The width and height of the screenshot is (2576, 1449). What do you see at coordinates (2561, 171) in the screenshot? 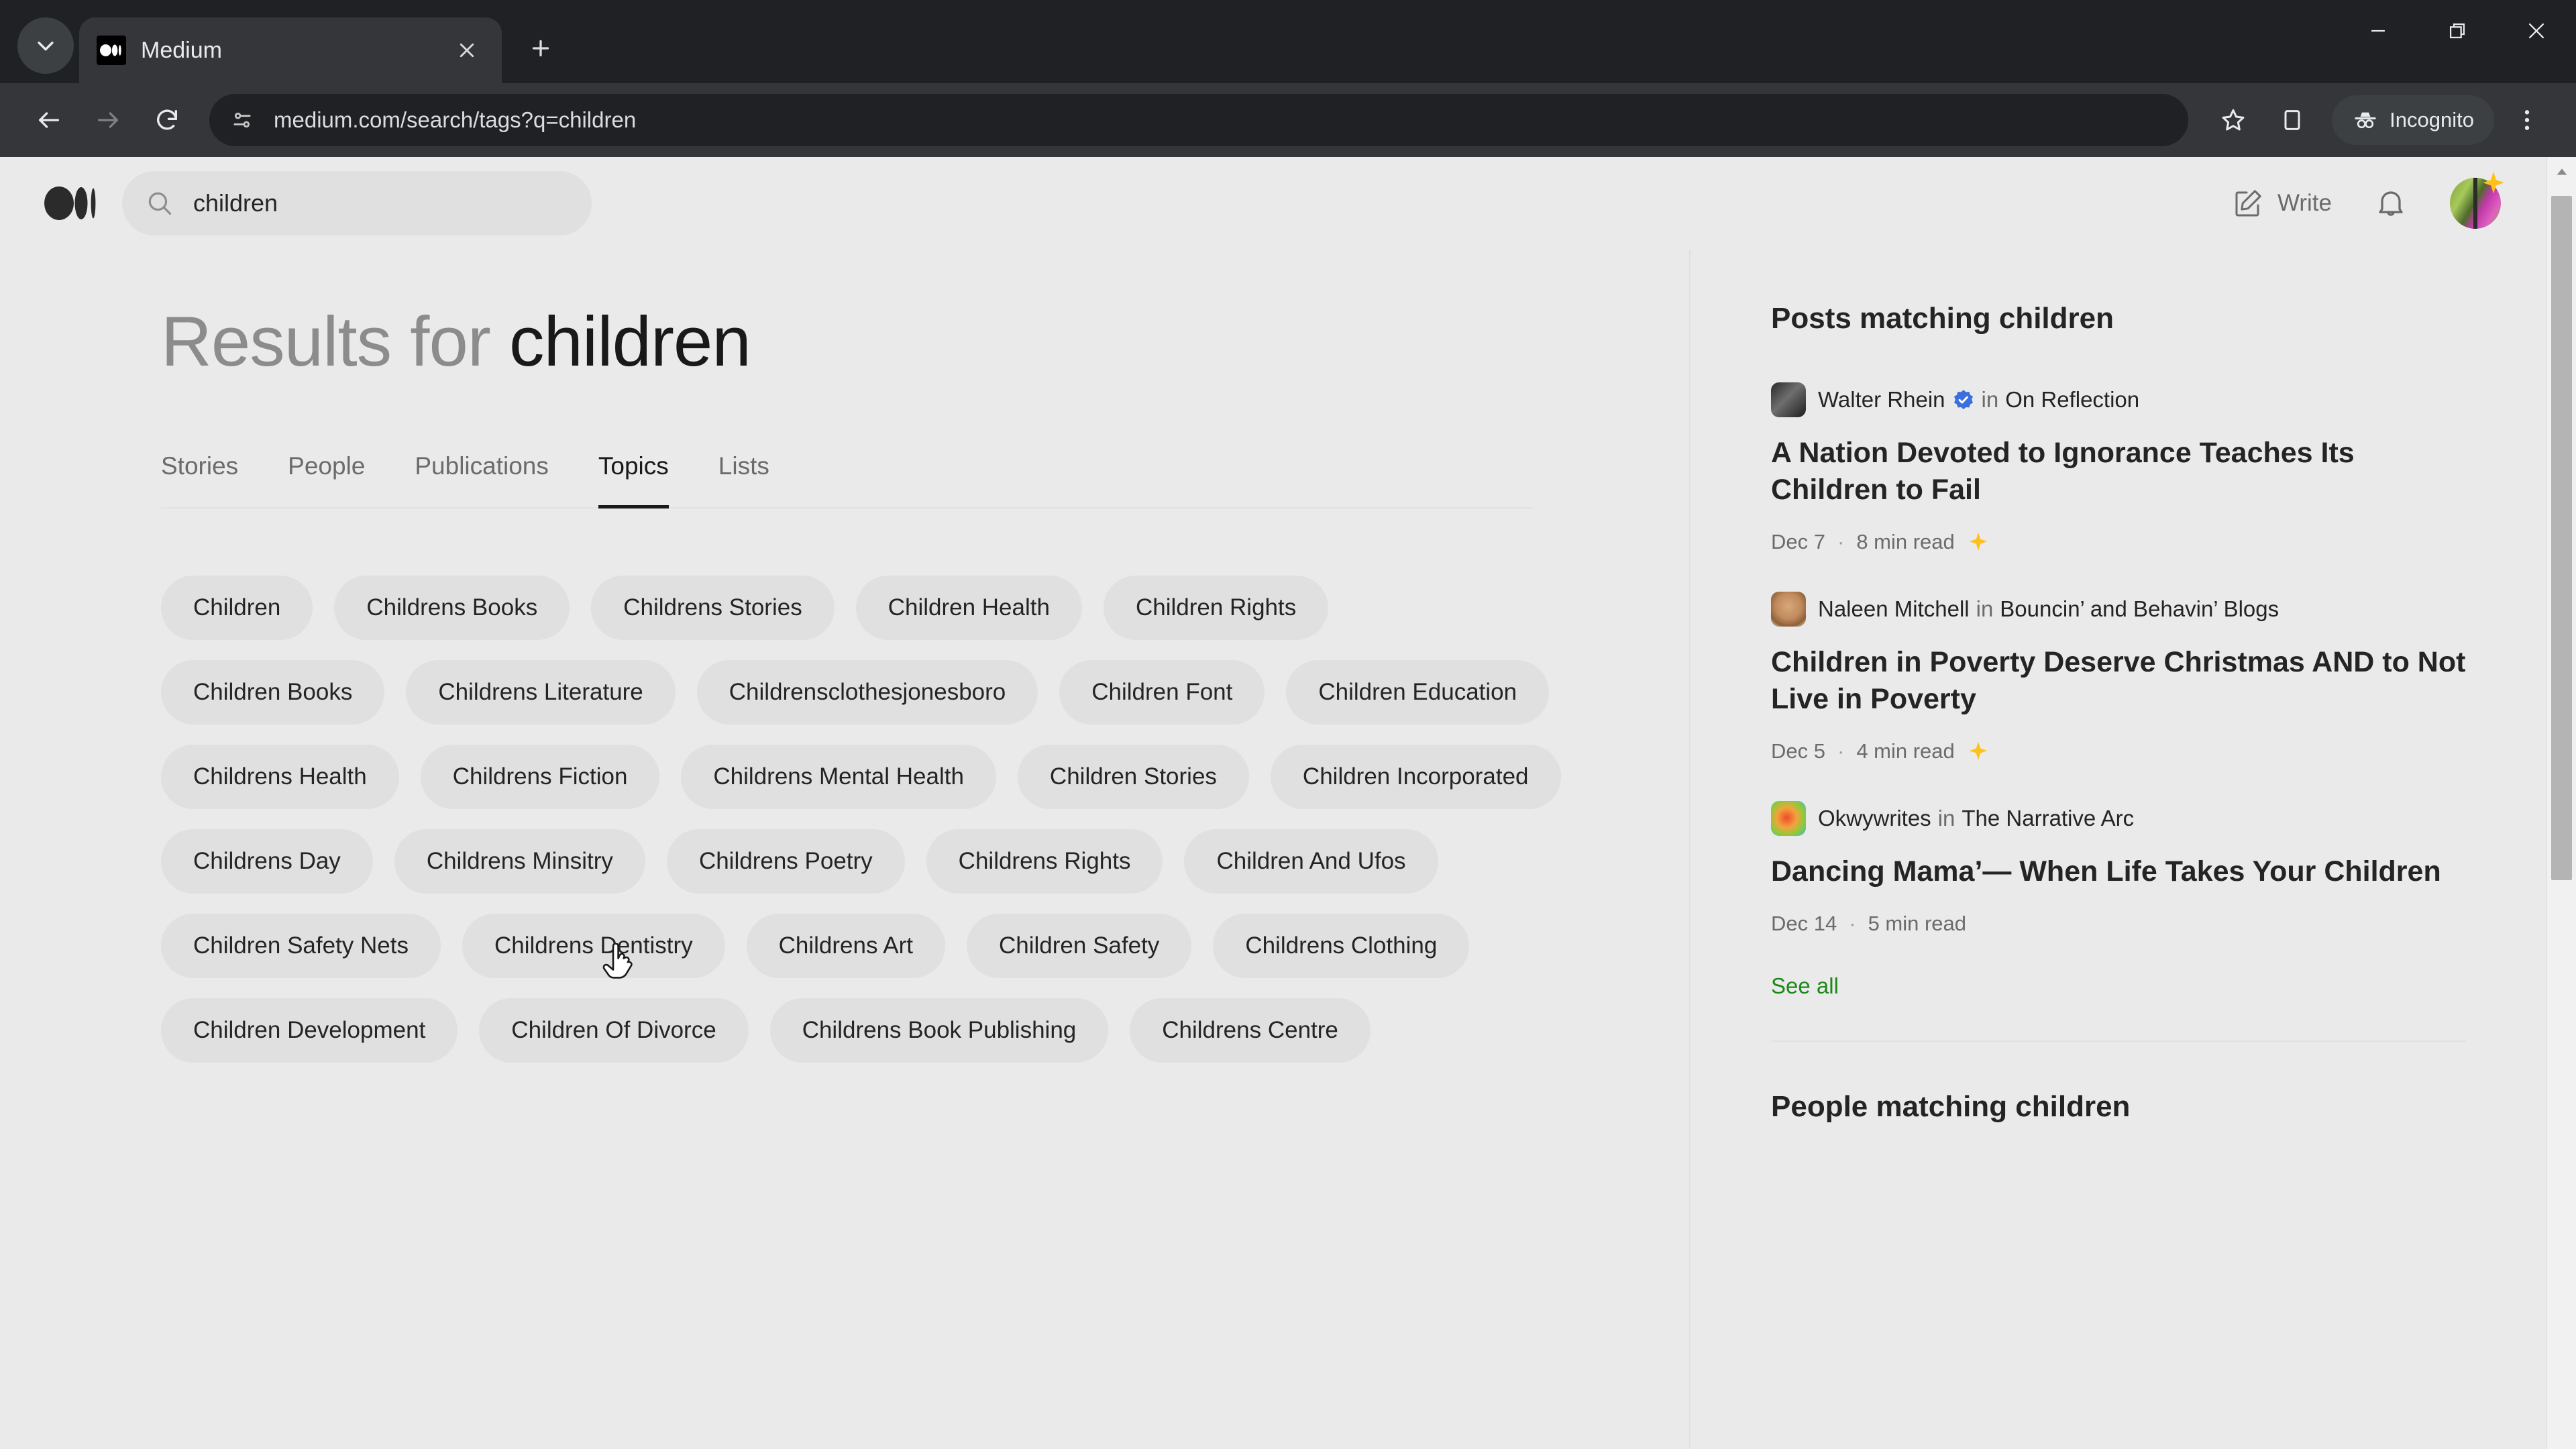
I see `scroll-up-button` at bounding box center [2561, 171].